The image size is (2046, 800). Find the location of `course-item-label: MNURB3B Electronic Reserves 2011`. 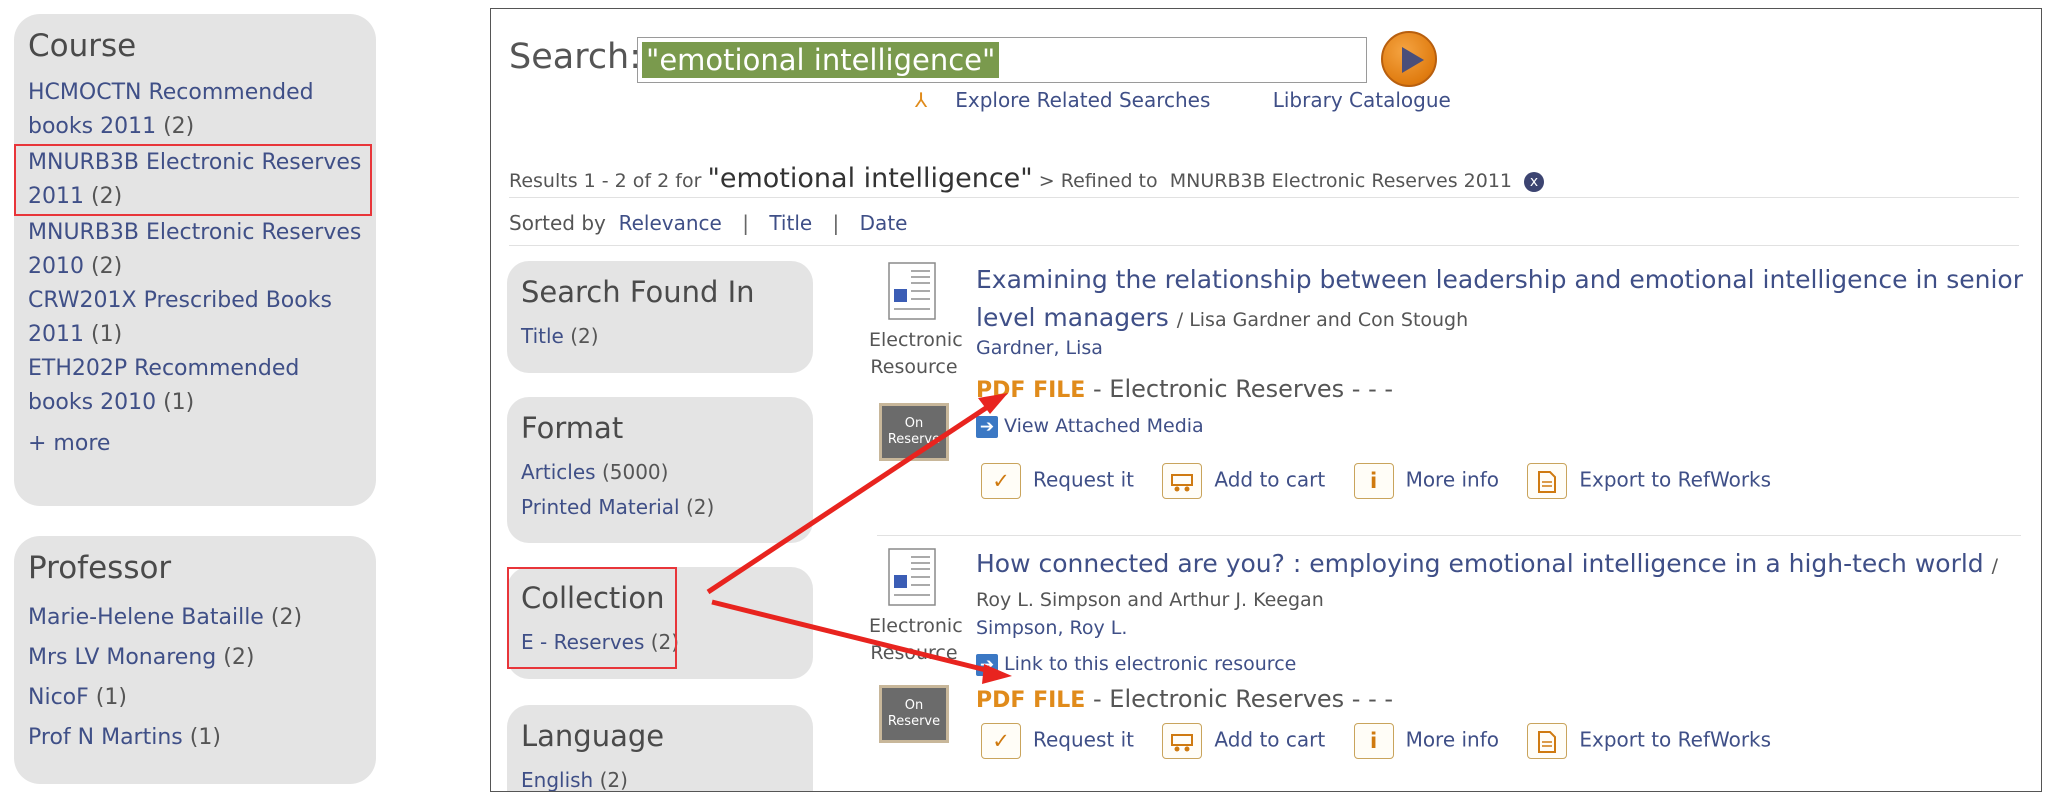

course-item-label: MNURB3B Electronic Reserves 2011 is located at coordinates (194, 179).